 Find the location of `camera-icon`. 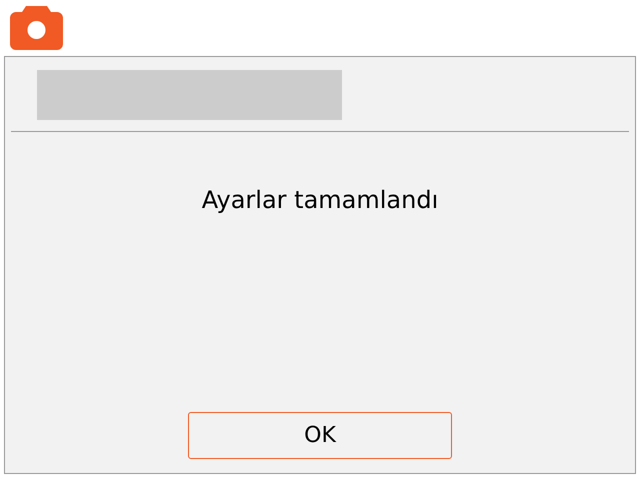

camera-icon is located at coordinates (36, 27).